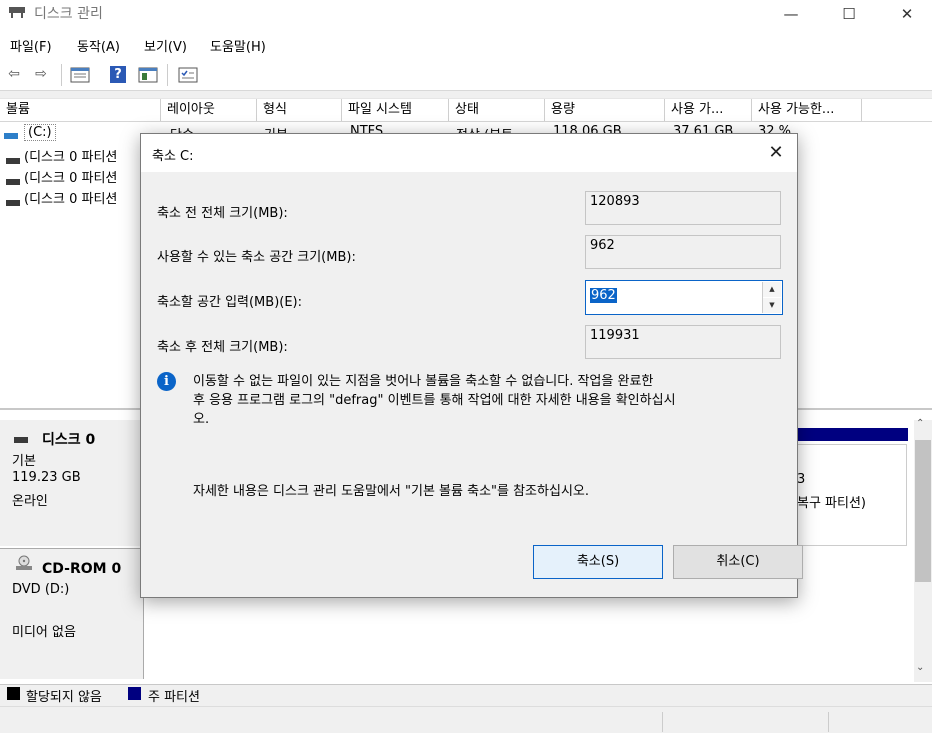 Image resolution: width=932 pixels, height=733 pixels. I want to click on col-header-layout: 레이아웃, so click(209, 110).